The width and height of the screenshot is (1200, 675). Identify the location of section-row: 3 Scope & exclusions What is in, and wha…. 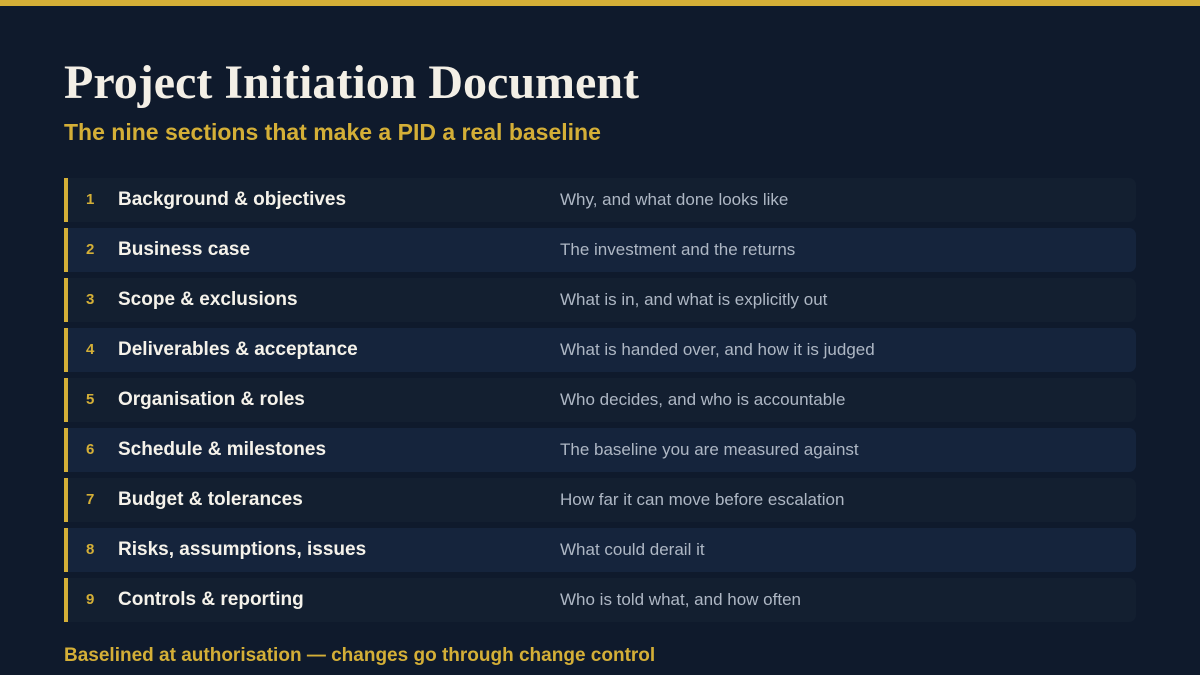
(600, 300).